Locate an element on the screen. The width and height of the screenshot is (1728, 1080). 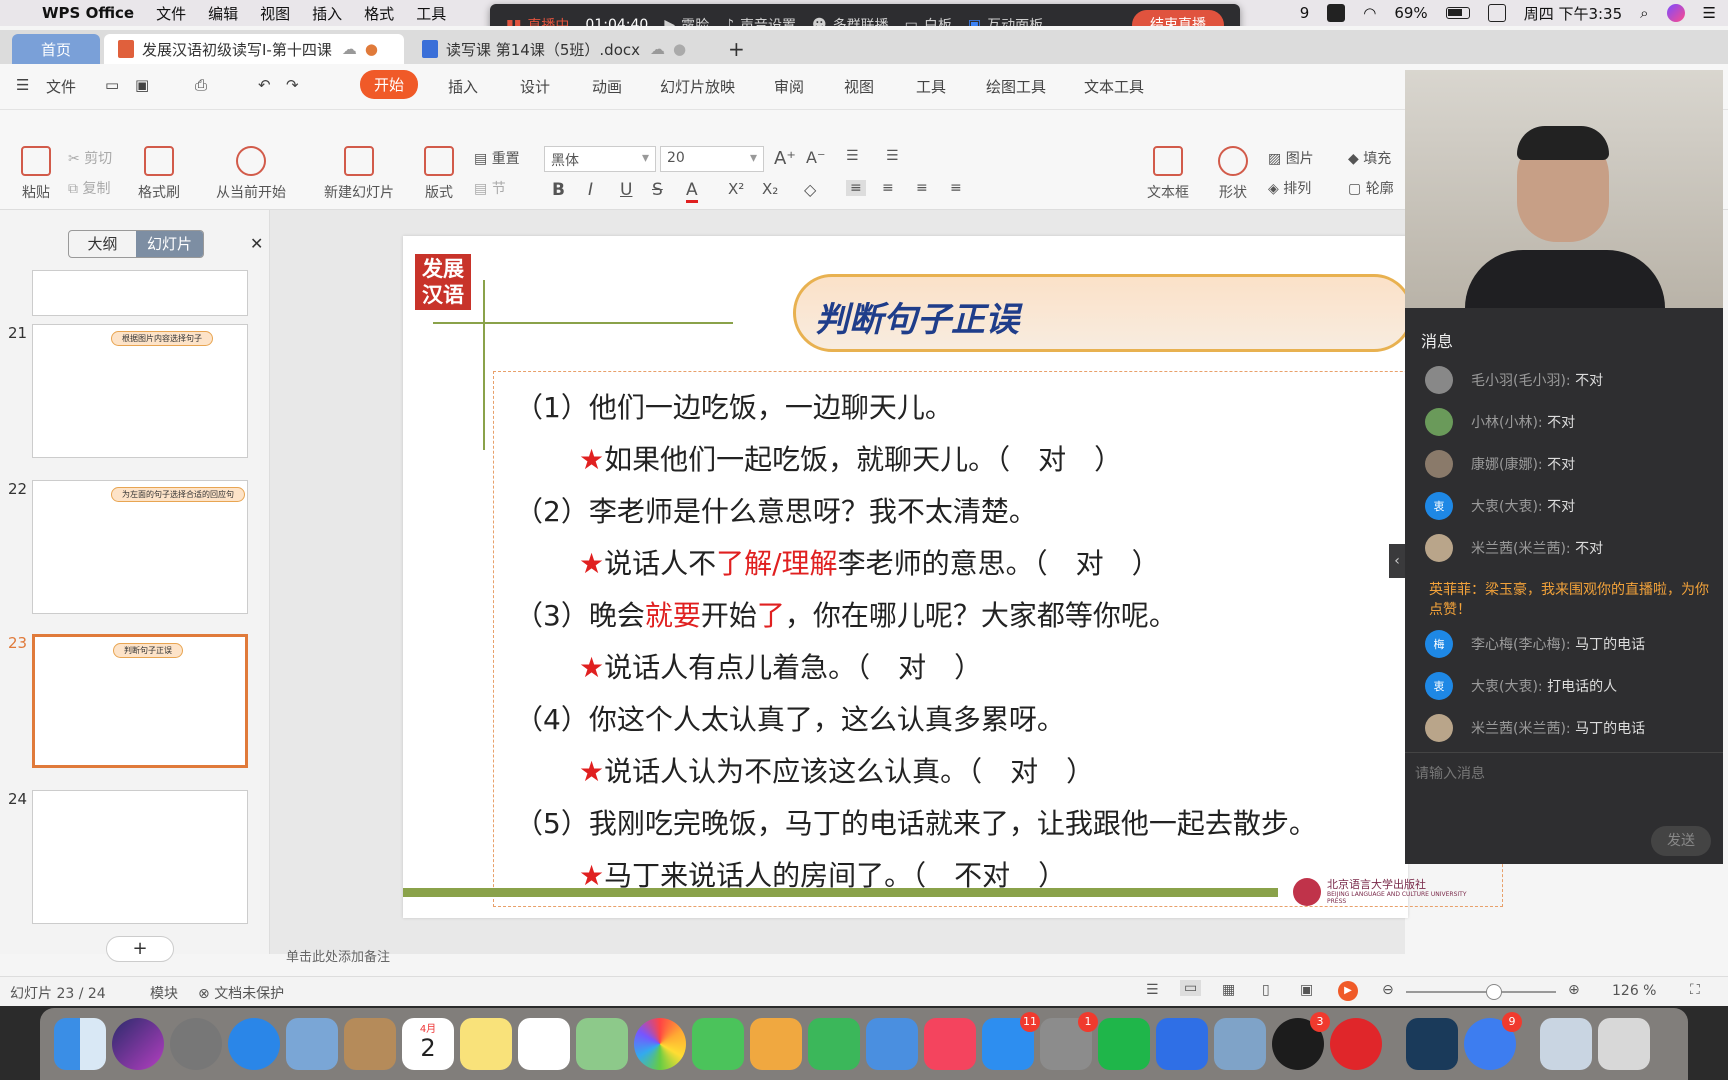
slideshow-play-icon: ▶ is located at coordinates (1348, 991).